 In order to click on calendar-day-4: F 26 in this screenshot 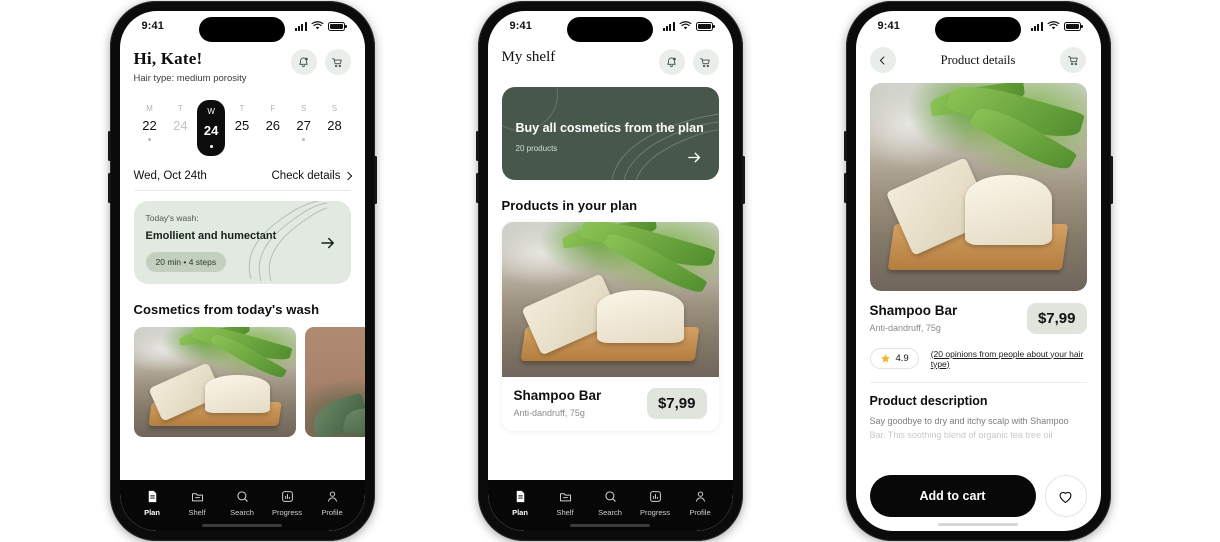, I will do `click(273, 128)`.